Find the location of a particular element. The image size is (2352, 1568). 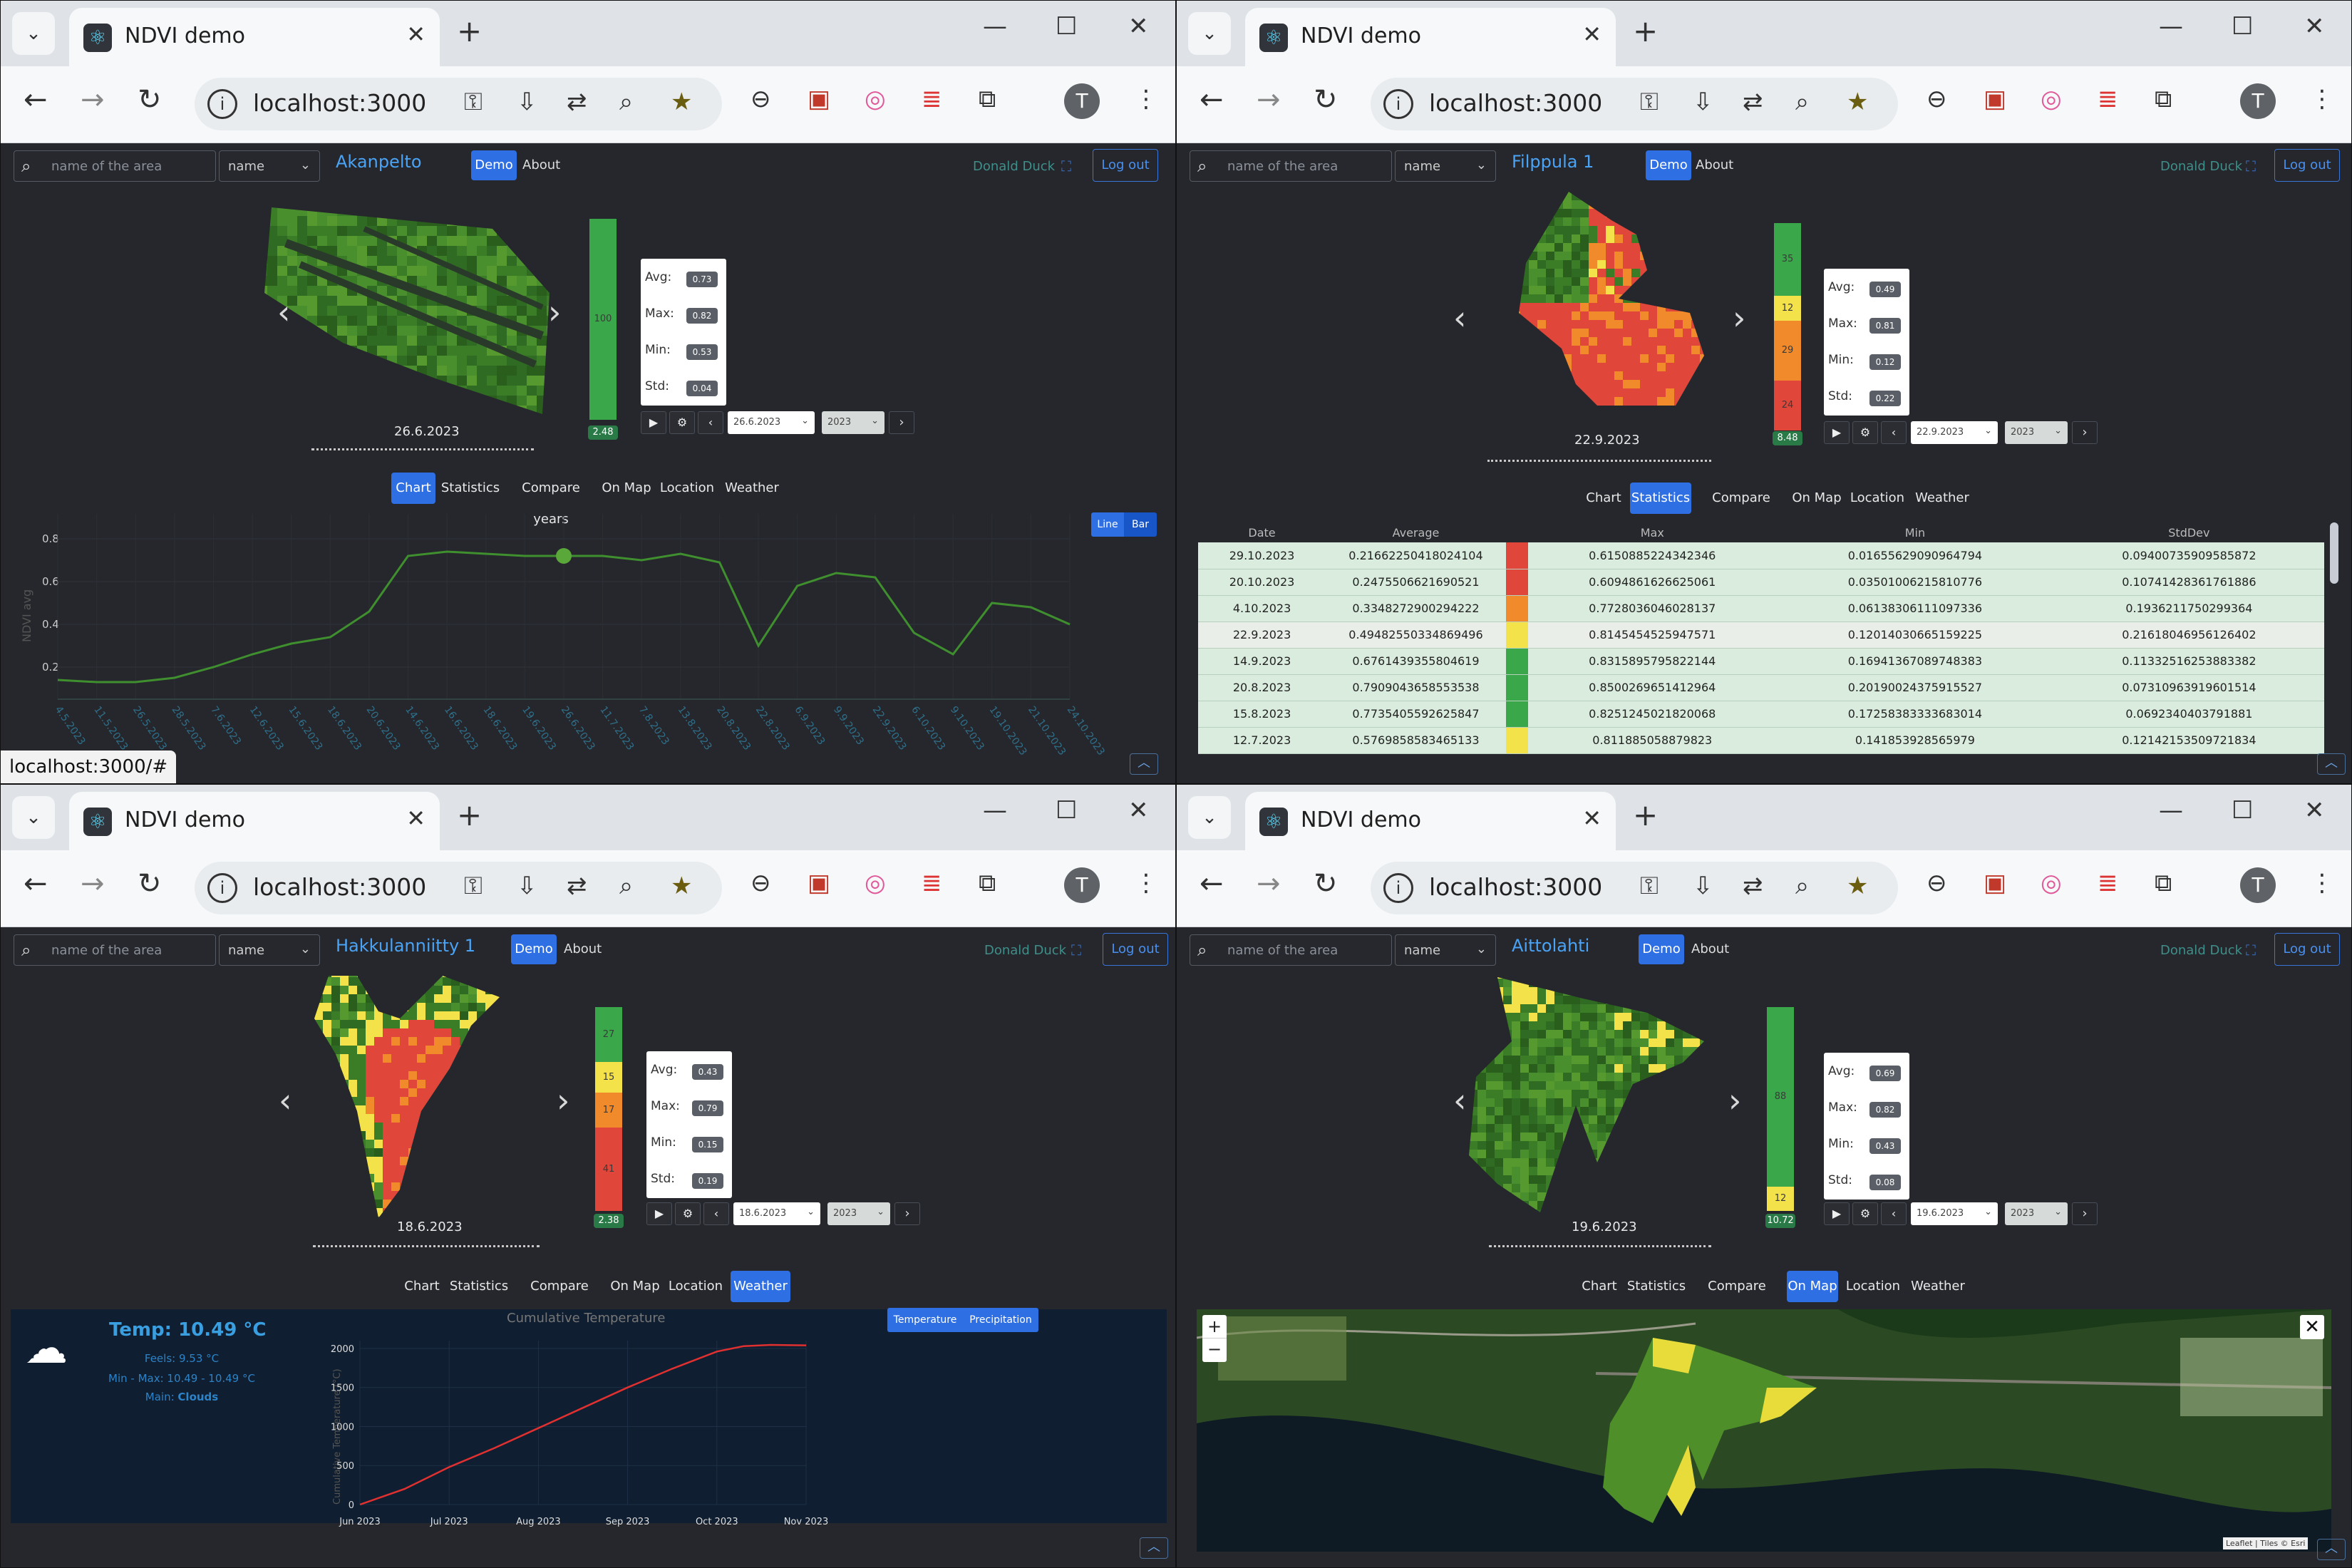

col-header: Max is located at coordinates (1653, 532).